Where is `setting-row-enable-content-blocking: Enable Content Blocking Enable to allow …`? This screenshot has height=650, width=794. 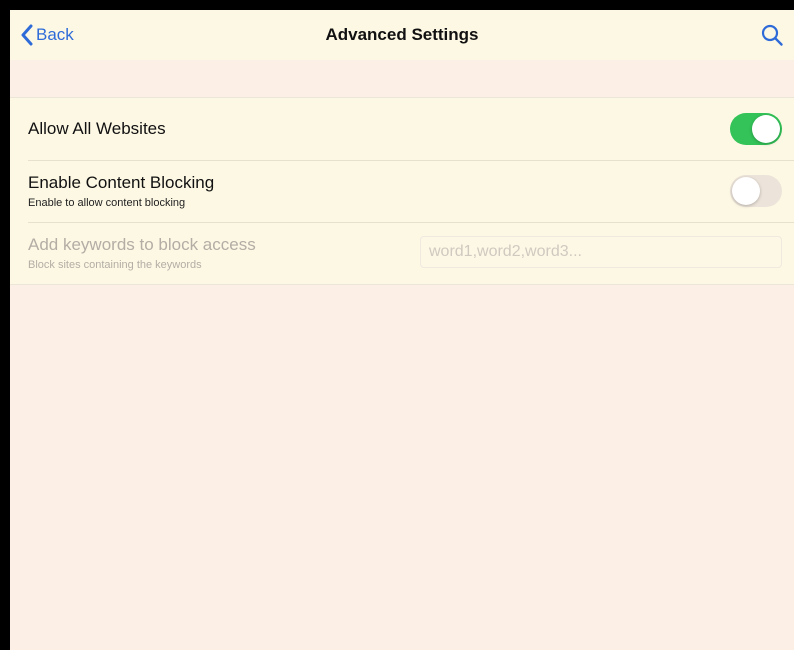
setting-row-enable-content-blocking: Enable Content Blocking Enable to allow … is located at coordinates (402, 191).